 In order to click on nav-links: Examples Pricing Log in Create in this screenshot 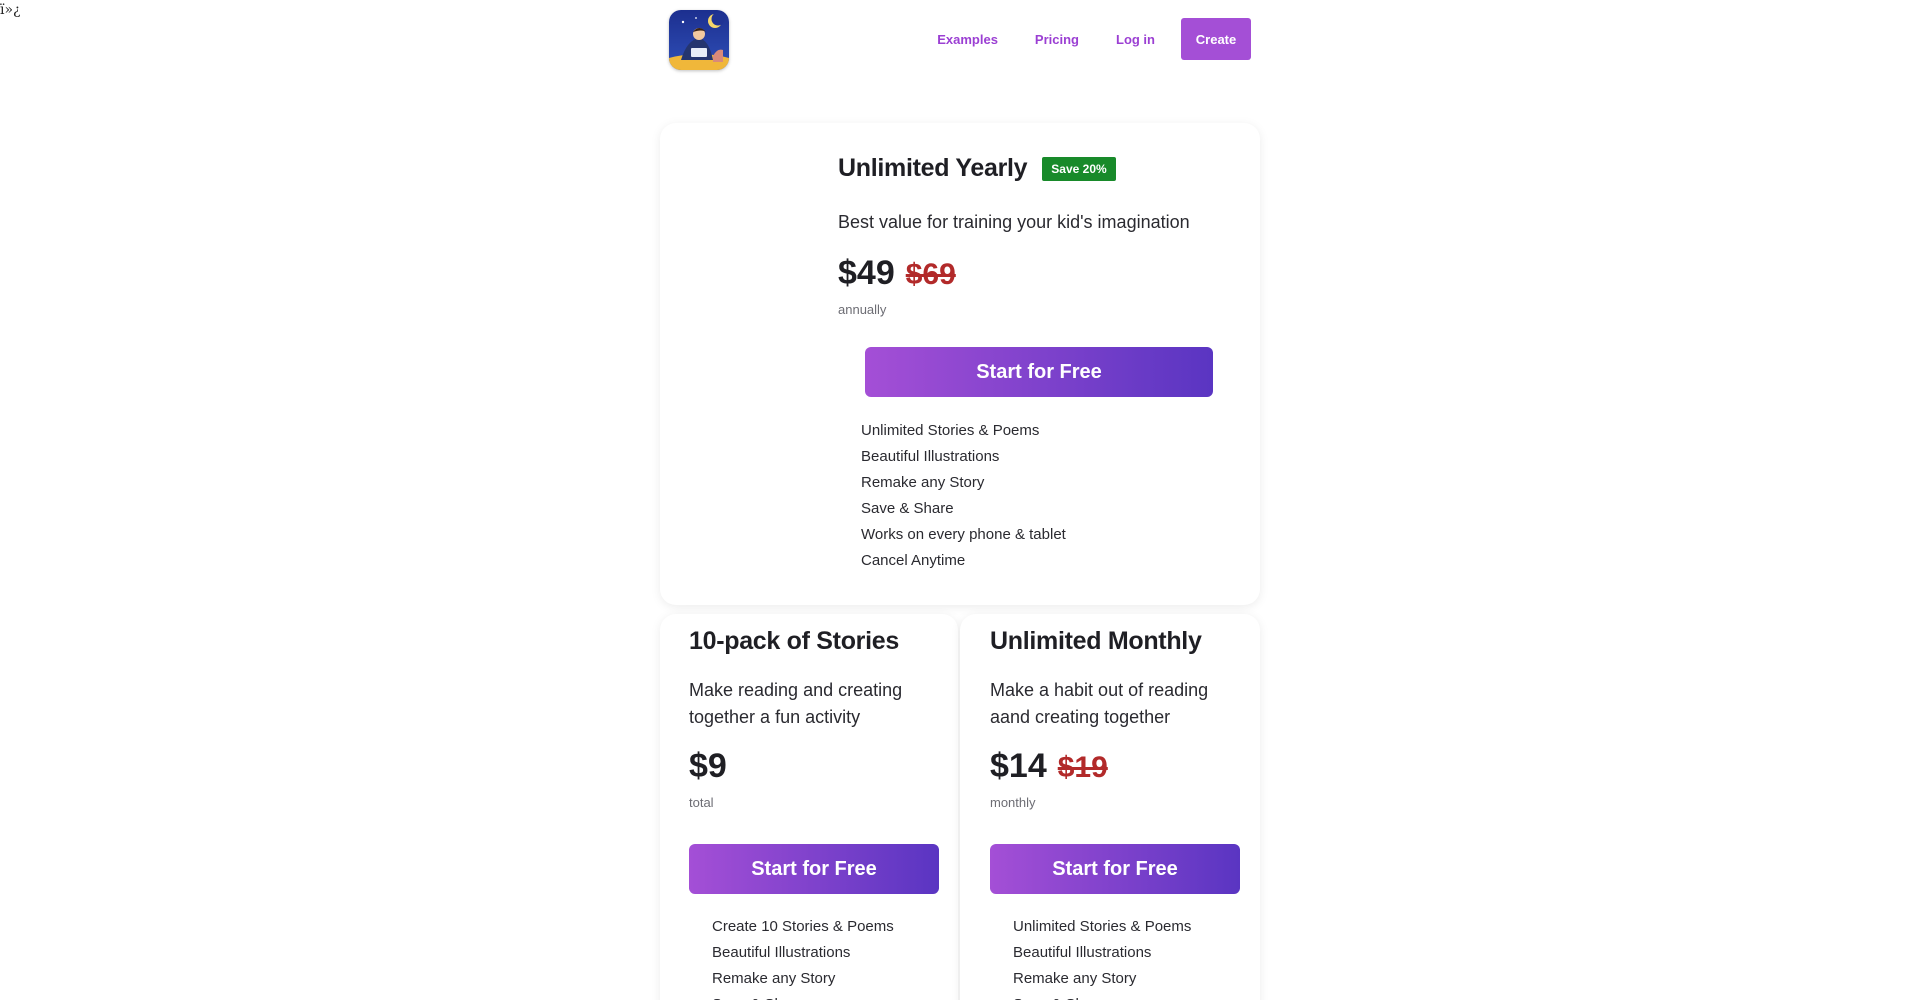, I will do `click(1094, 39)`.